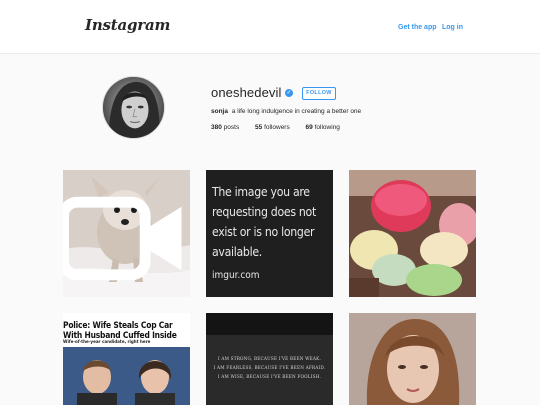  What do you see at coordinates (417, 27) in the screenshot?
I see `get-the-app-link: Get the app` at bounding box center [417, 27].